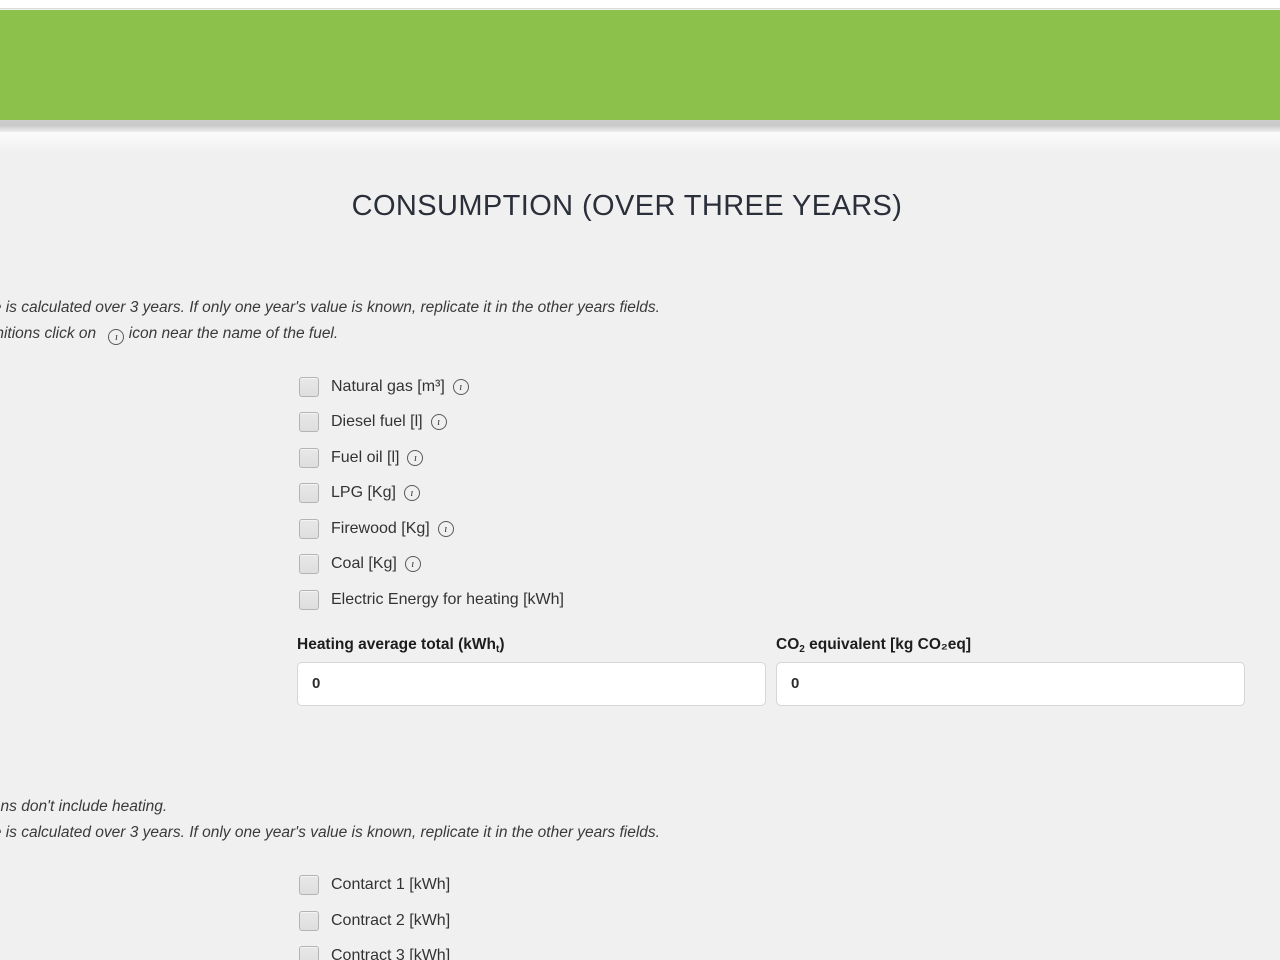 The width and height of the screenshot is (1280, 960). I want to click on electricity-note-no-heating: umptions don't include heating., so click(84, 806).